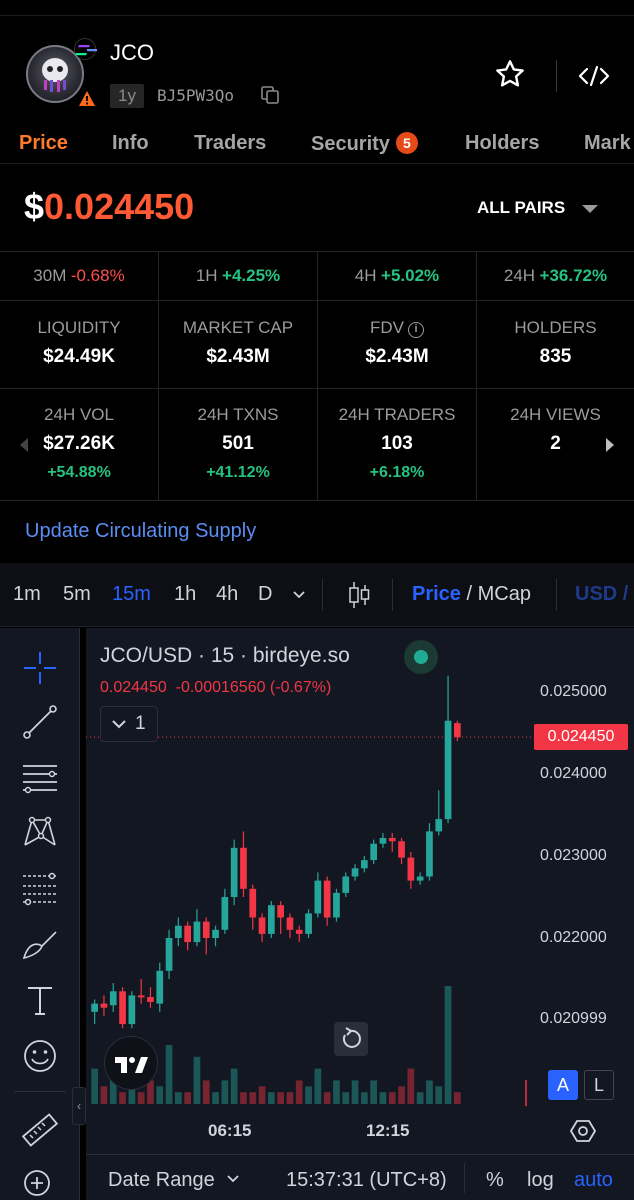 Image resolution: width=634 pixels, height=1200 pixels. Describe the element at coordinates (24, 445) in the screenshot. I see `scroll-left-arrow-icon` at that location.